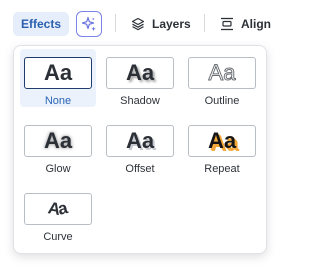  I want to click on align-label: Align, so click(256, 24).